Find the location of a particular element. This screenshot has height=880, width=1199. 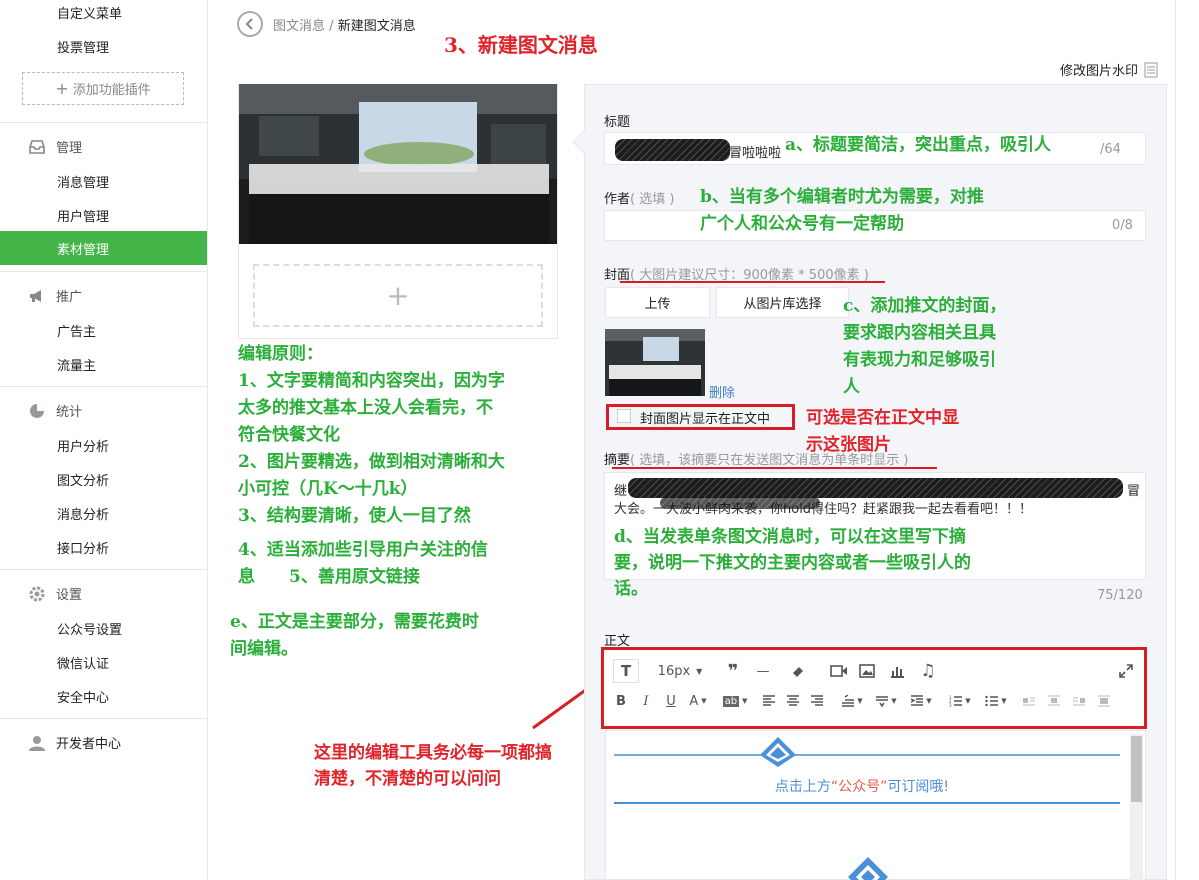

subscribe-banner-graphic is located at coordinates (867, 770).